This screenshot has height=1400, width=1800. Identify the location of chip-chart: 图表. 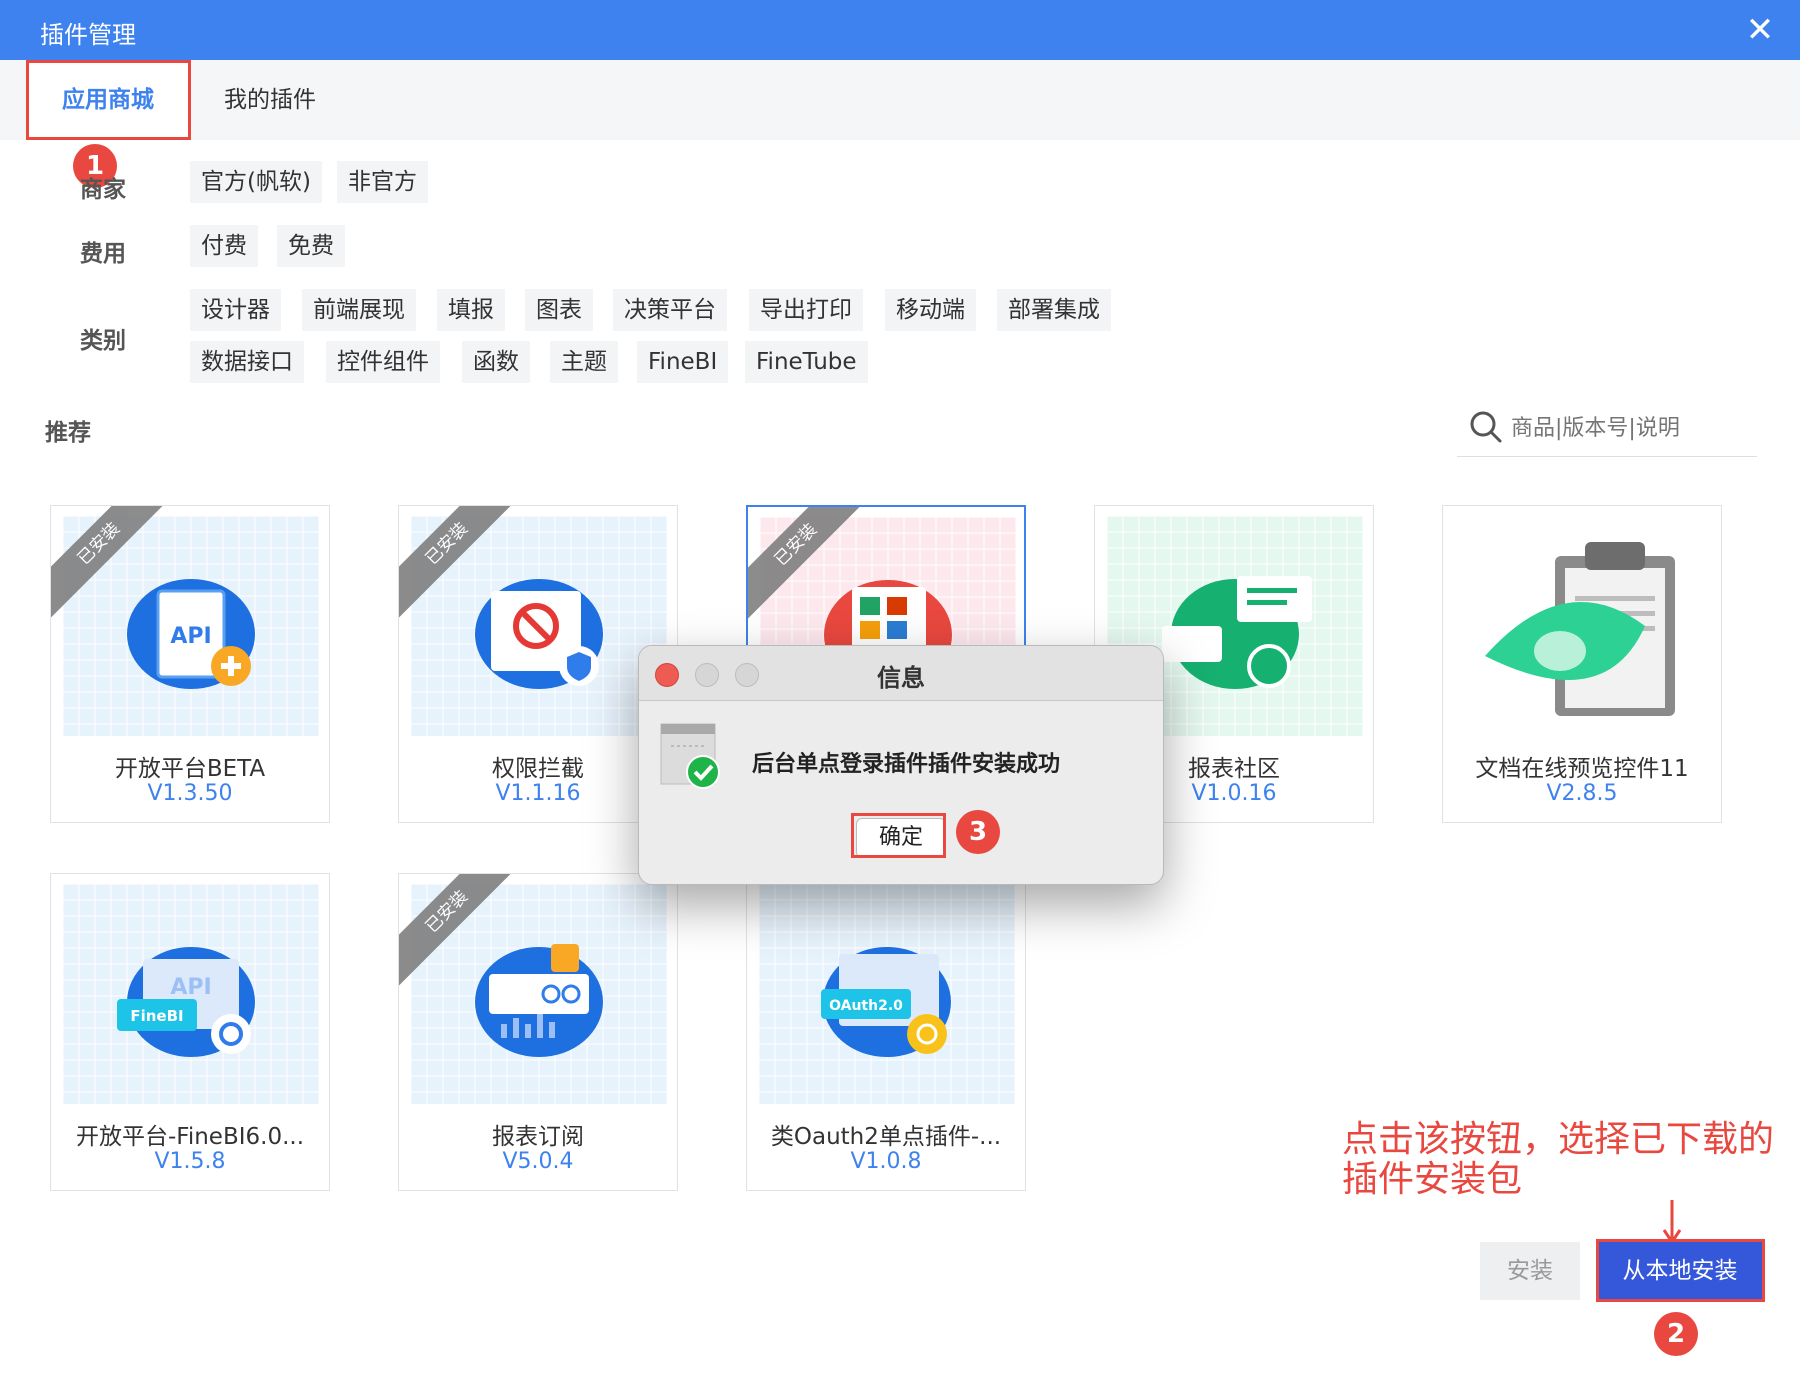
(559, 310).